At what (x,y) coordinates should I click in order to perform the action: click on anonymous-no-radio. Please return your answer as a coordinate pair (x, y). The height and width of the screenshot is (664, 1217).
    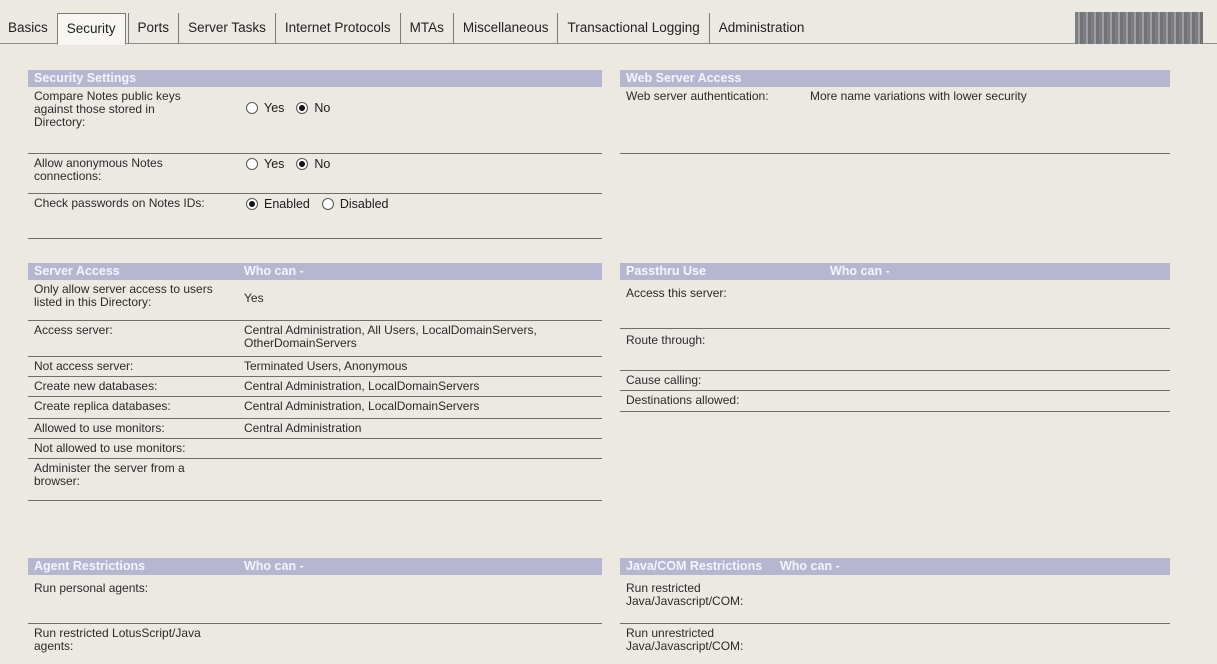
    Looking at the image, I should click on (302, 164).